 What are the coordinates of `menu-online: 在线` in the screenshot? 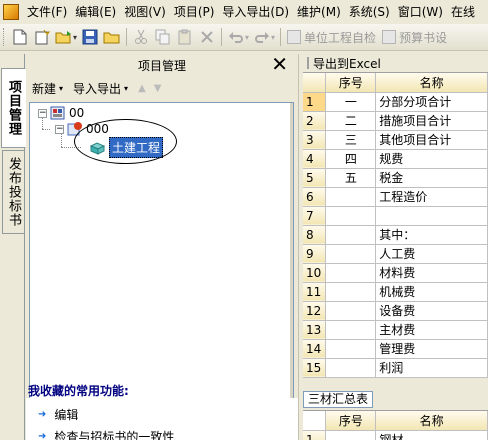 It's located at (463, 12).